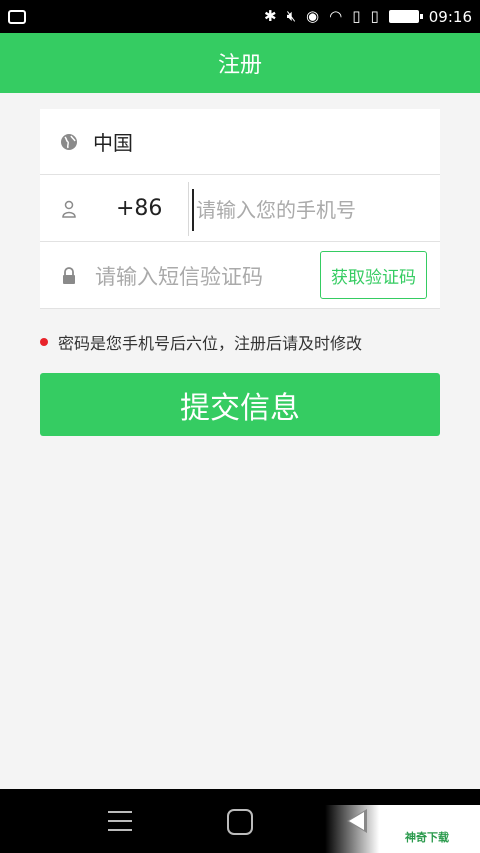 The width and height of the screenshot is (480, 853). I want to click on page-title: 注册, so click(239, 65).